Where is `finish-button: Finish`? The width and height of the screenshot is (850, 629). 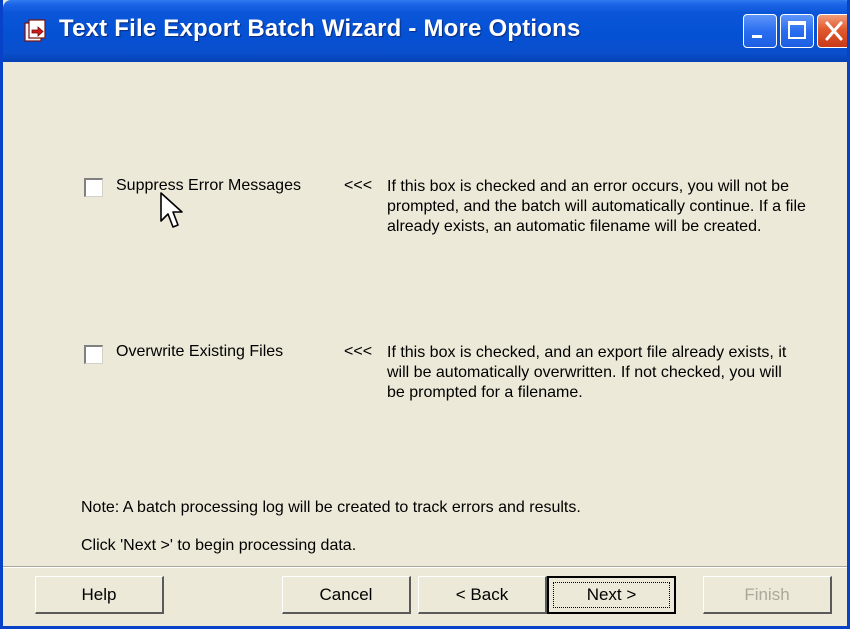
finish-button: Finish is located at coordinates (767, 595).